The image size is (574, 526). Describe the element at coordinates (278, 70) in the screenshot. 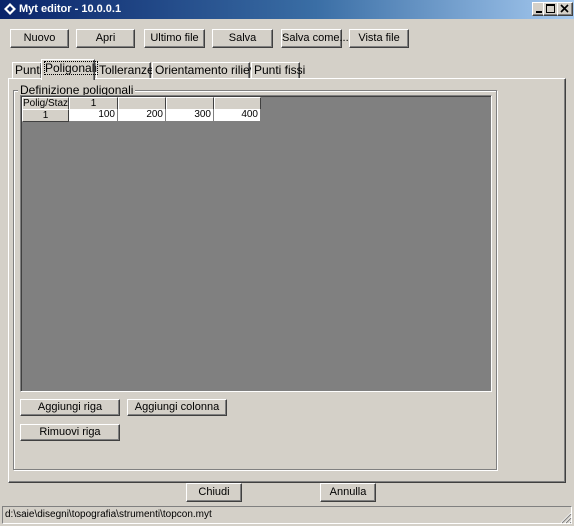

I see `tab-punti-fissi: Punti fissi` at that location.